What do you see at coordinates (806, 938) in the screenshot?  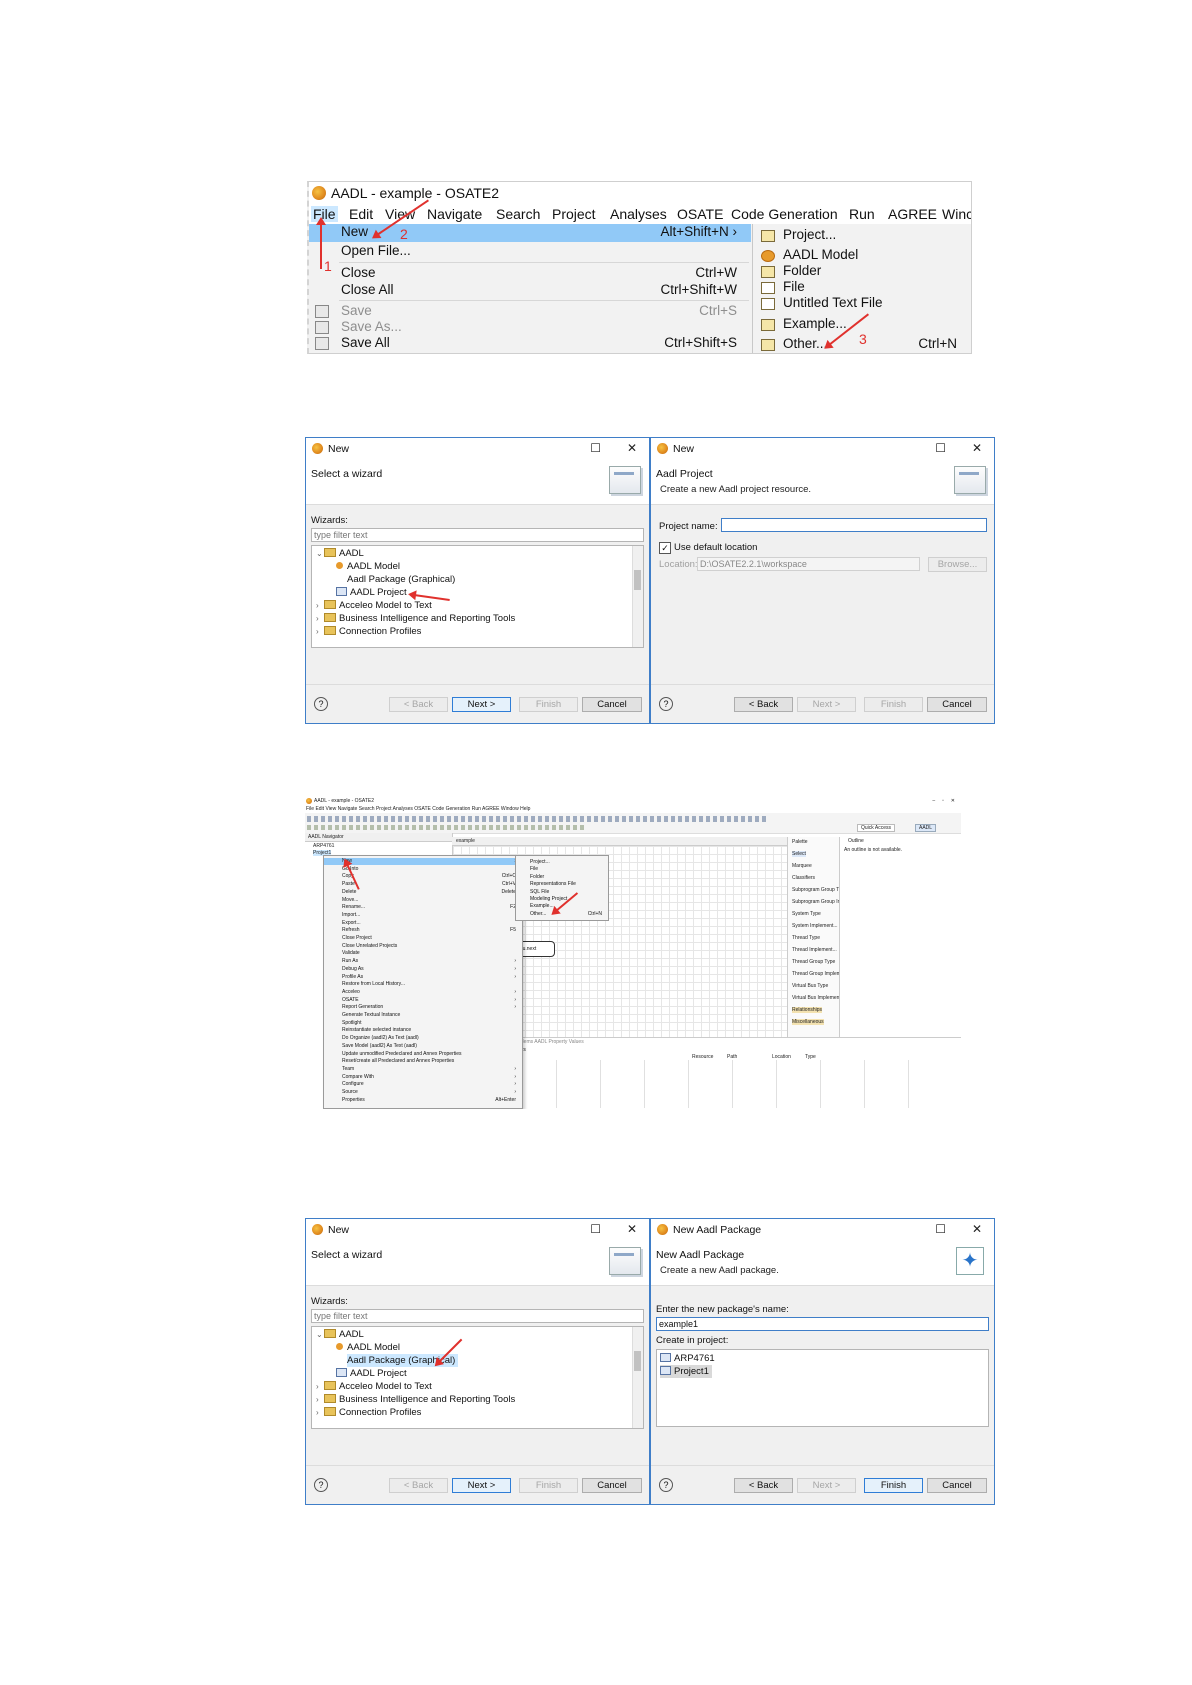 I see `palette-item: Thread Type` at bounding box center [806, 938].